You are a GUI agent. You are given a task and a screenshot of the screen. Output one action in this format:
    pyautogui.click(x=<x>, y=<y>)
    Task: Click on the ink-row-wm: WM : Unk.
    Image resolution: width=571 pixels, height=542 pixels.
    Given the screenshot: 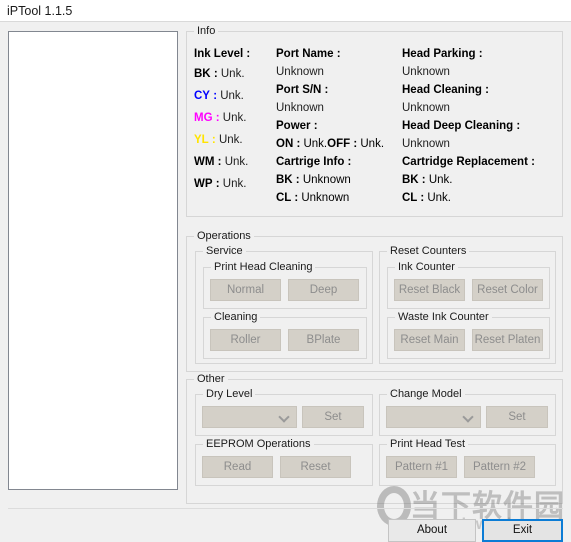 What is the action you would take?
    pyautogui.click(x=234, y=162)
    